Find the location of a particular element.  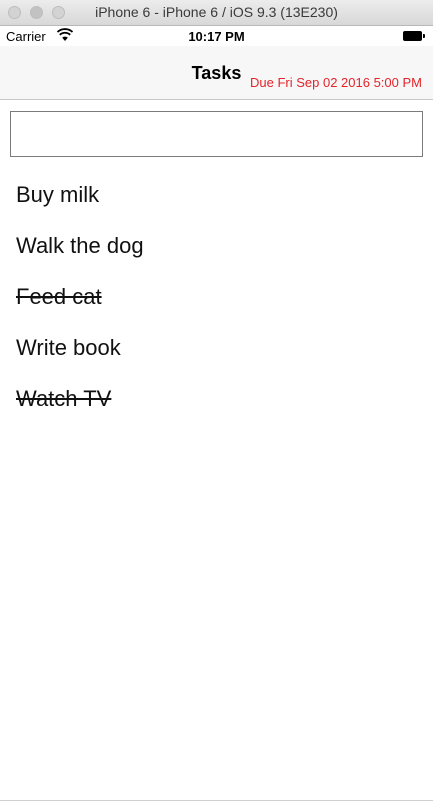

task-row: Walk the dog is located at coordinates (216, 246).